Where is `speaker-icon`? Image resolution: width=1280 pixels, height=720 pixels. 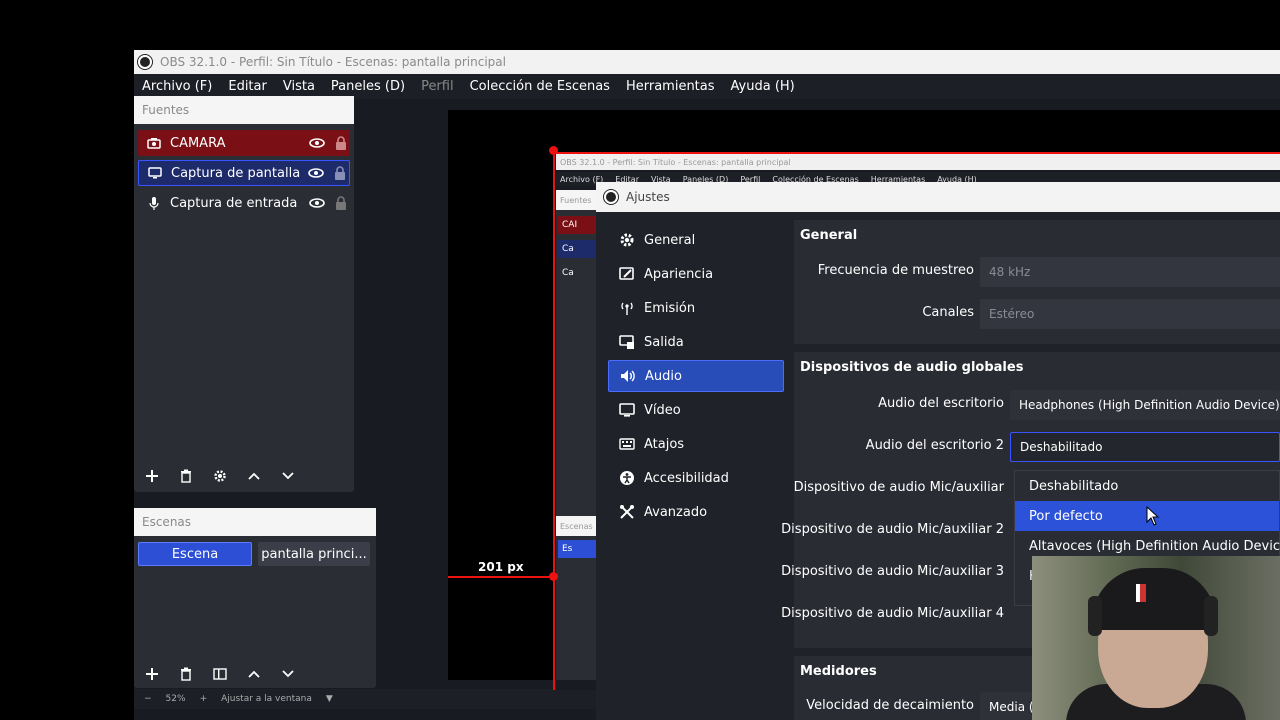
speaker-icon is located at coordinates (628, 376).